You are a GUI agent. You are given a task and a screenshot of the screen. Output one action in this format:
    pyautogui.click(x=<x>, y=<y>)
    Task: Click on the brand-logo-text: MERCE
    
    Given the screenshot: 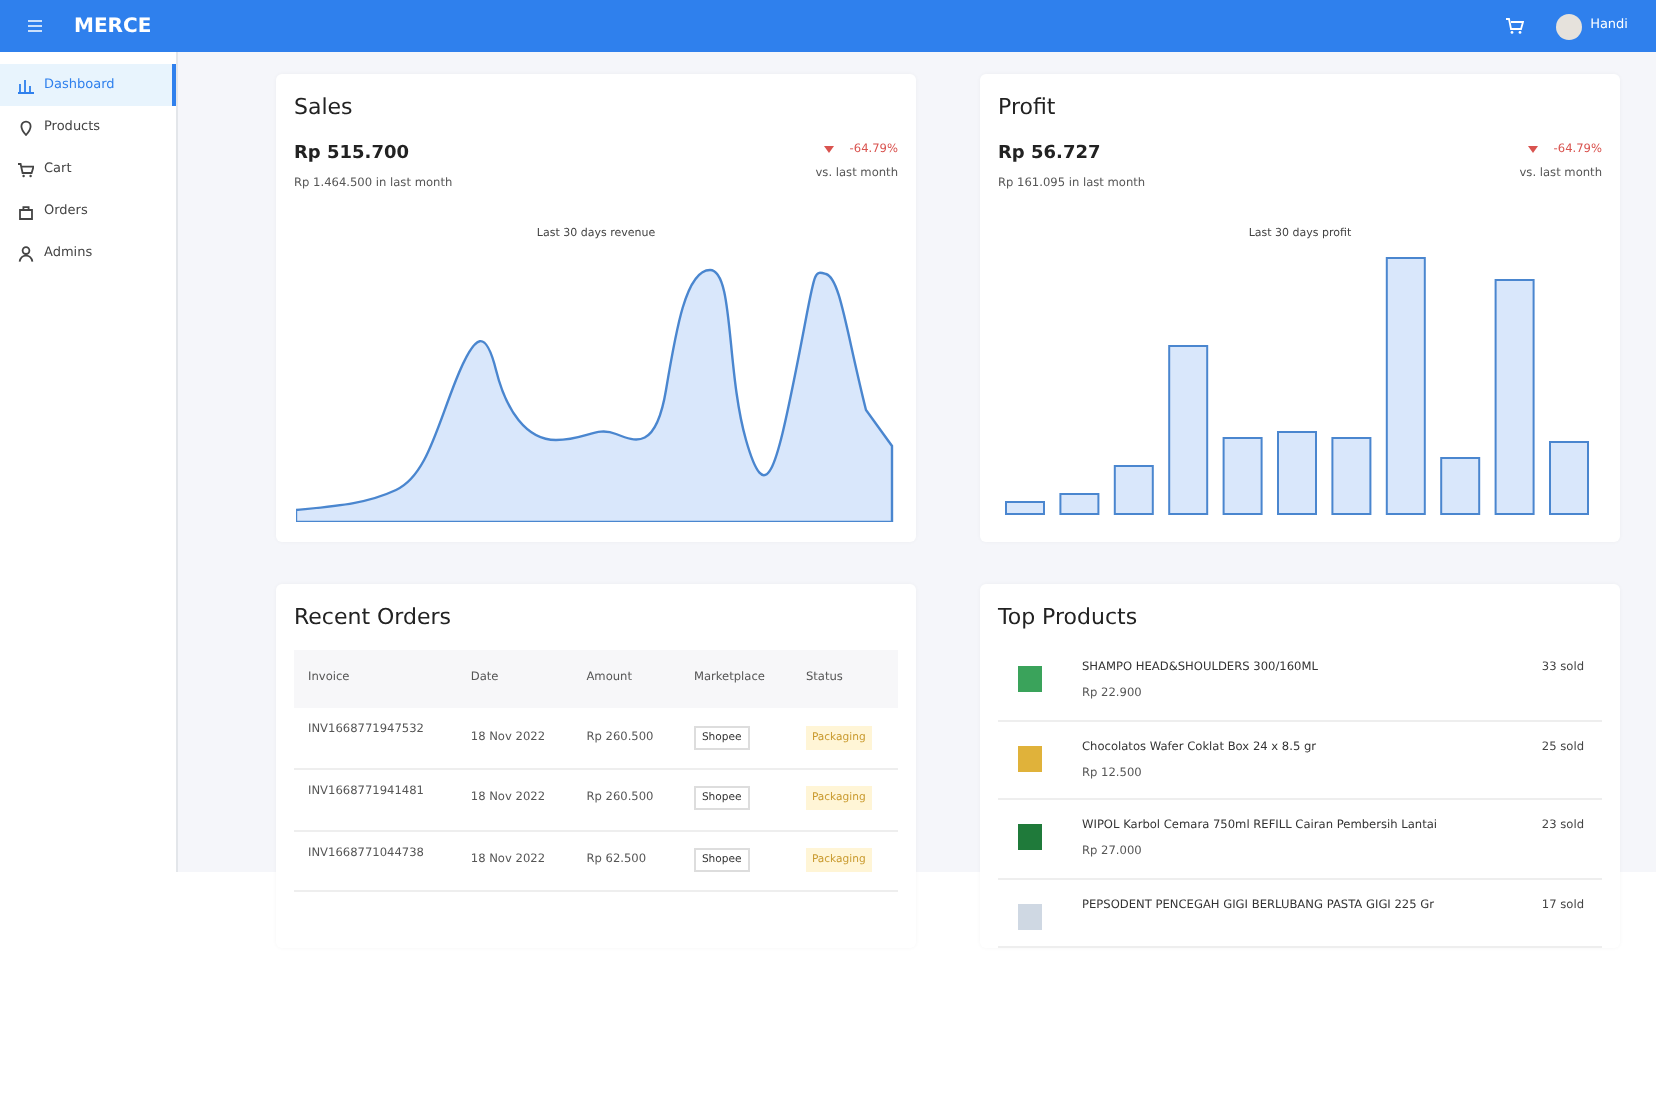 What is the action you would take?
    pyautogui.click(x=113, y=26)
    